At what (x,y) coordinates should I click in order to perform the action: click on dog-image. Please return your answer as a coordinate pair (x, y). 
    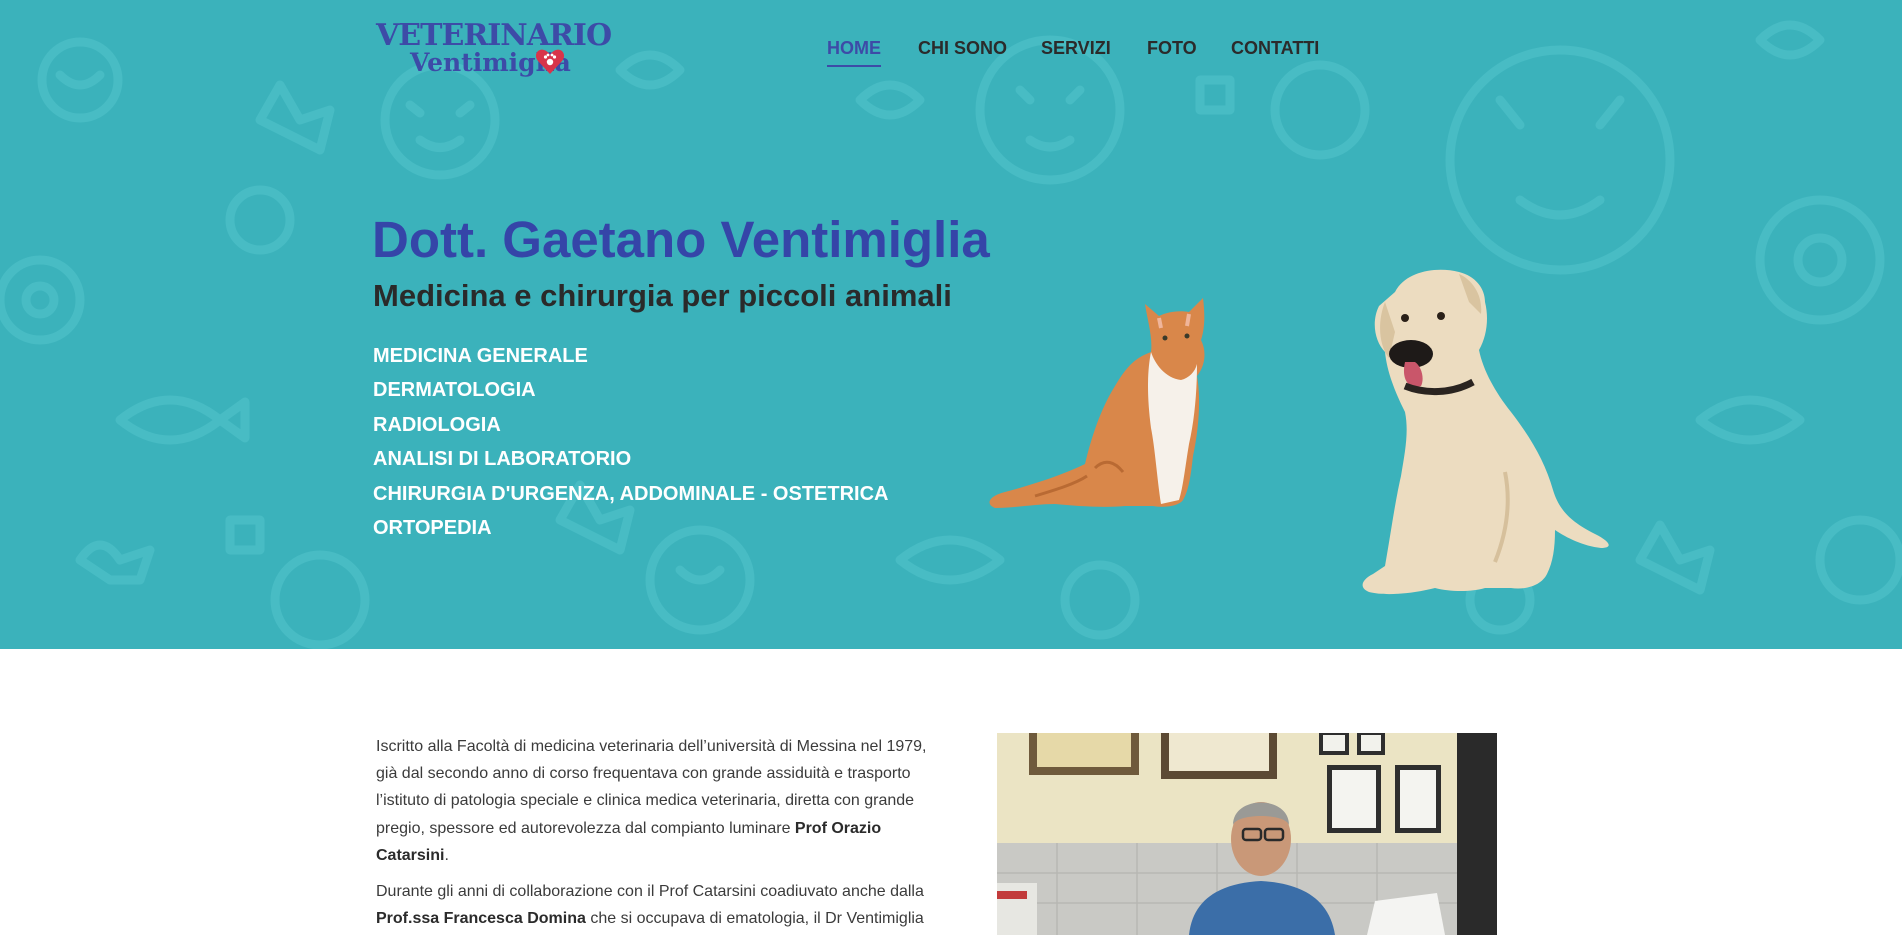
    Looking at the image, I should click on (1485, 432).